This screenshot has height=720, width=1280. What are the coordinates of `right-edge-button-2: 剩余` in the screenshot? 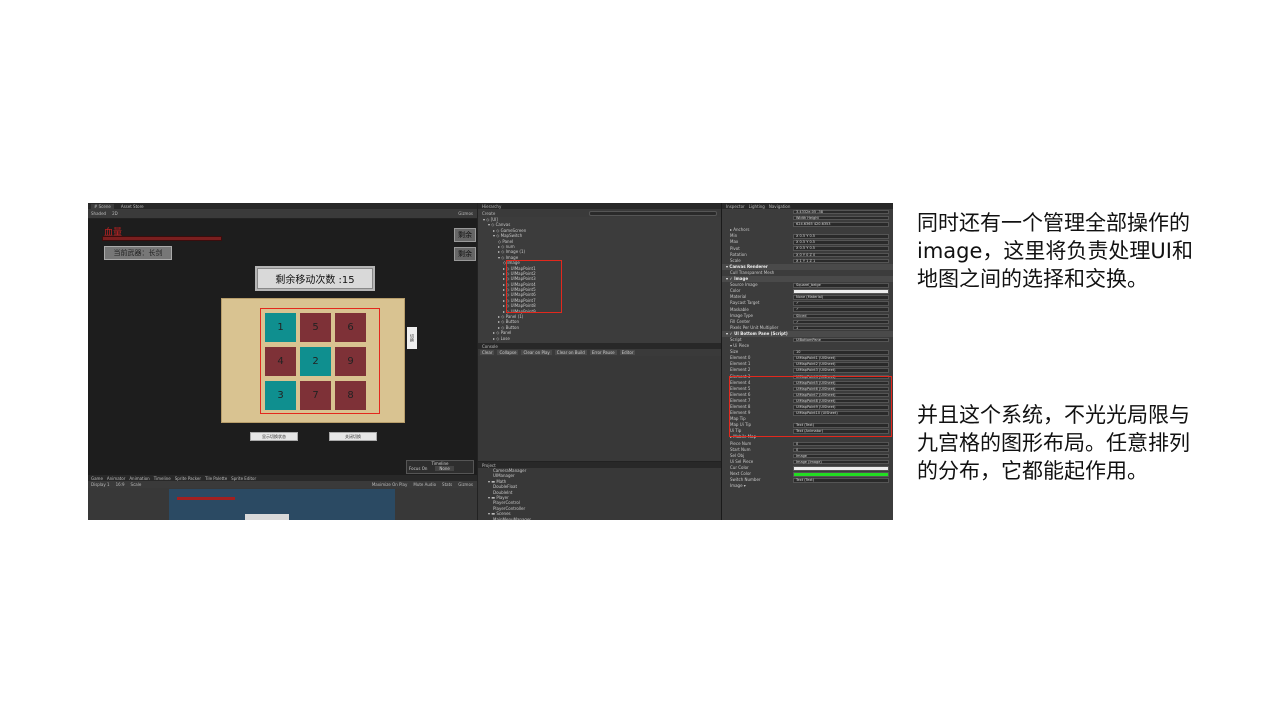 It's located at (465, 254).